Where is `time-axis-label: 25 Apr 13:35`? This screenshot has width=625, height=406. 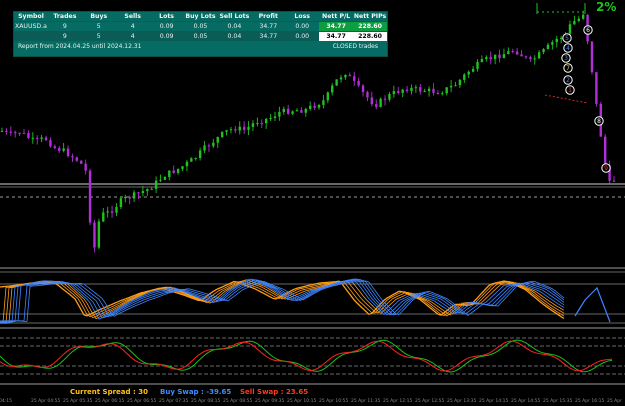
time-axis-label: 25 Apr 13:35 is located at coordinates (462, 401).